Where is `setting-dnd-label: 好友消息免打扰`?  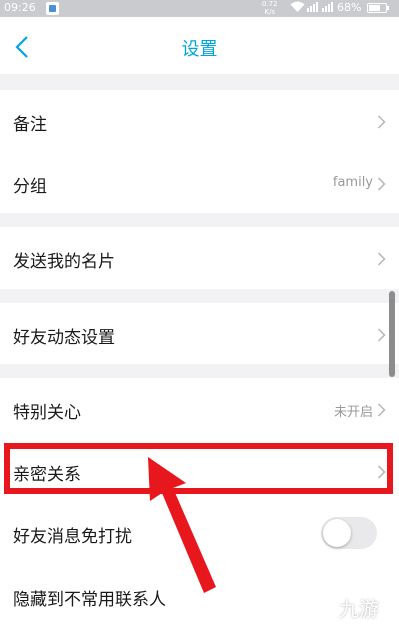 setting-dnd-label: 好友消息免打扰 is located at coordinates (72, 537).